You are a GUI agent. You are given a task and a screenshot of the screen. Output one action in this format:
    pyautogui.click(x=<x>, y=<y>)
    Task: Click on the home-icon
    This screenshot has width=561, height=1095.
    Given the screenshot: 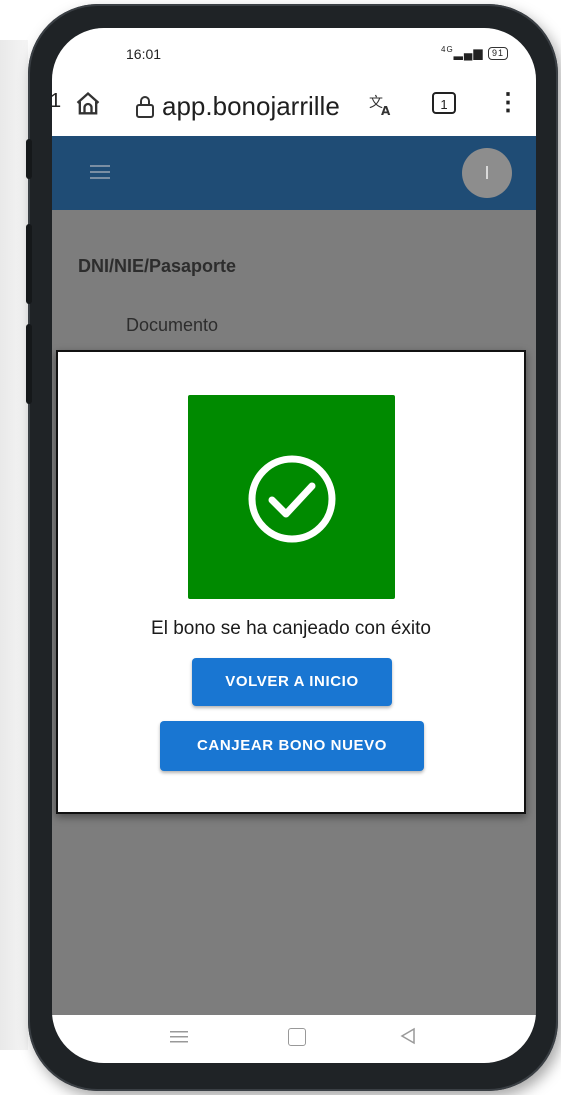 What is the action you would take?
    pyautogui.click(x=88, y=104)
    